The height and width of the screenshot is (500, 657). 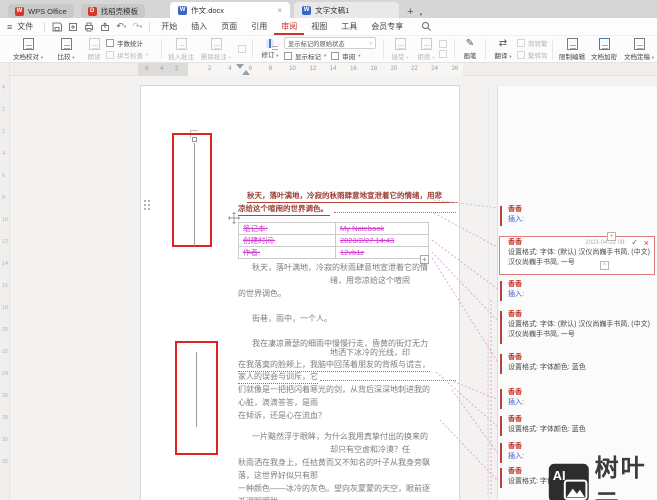 What do you see at coordinates (426, 43) in the screenshot?
I see `reject-icon` at bounding box center [426, 43].